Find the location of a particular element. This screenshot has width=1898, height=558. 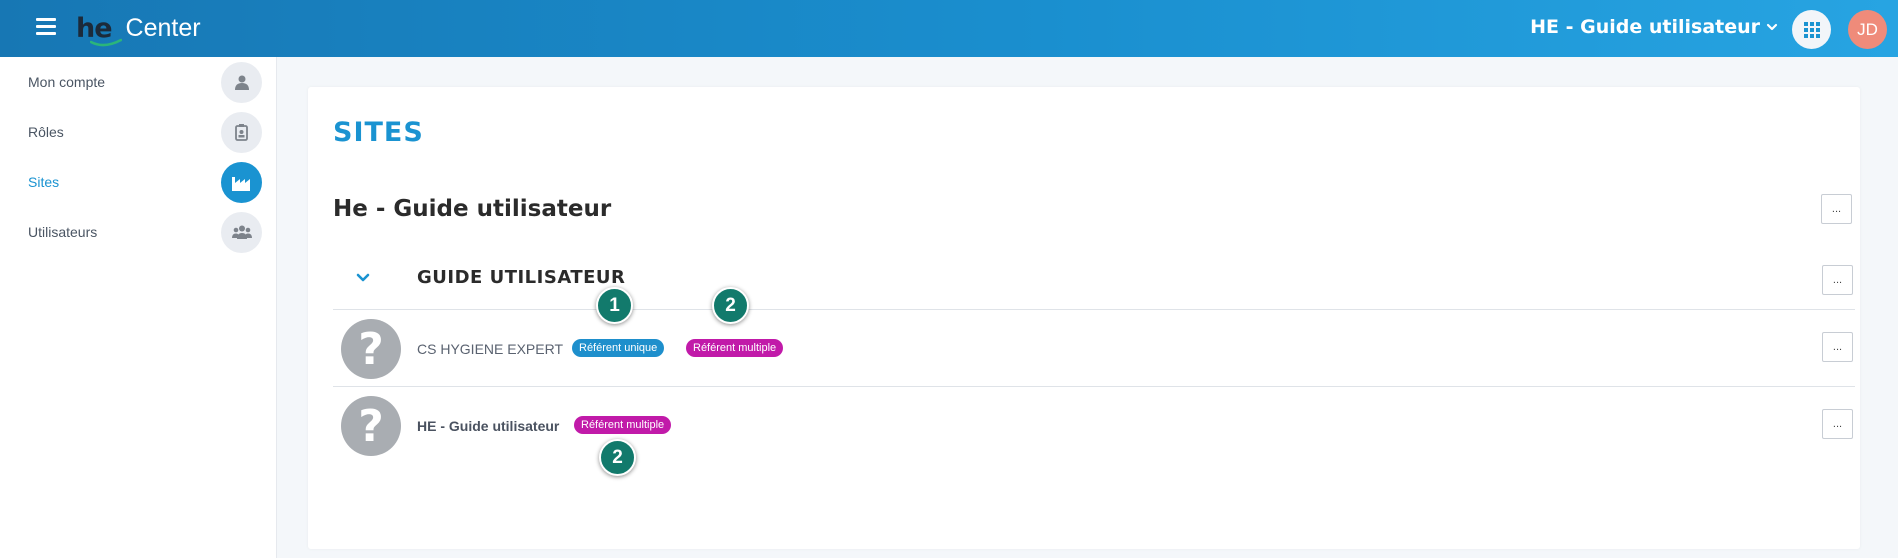

grid-icon is located at coordinates (1811, 29).